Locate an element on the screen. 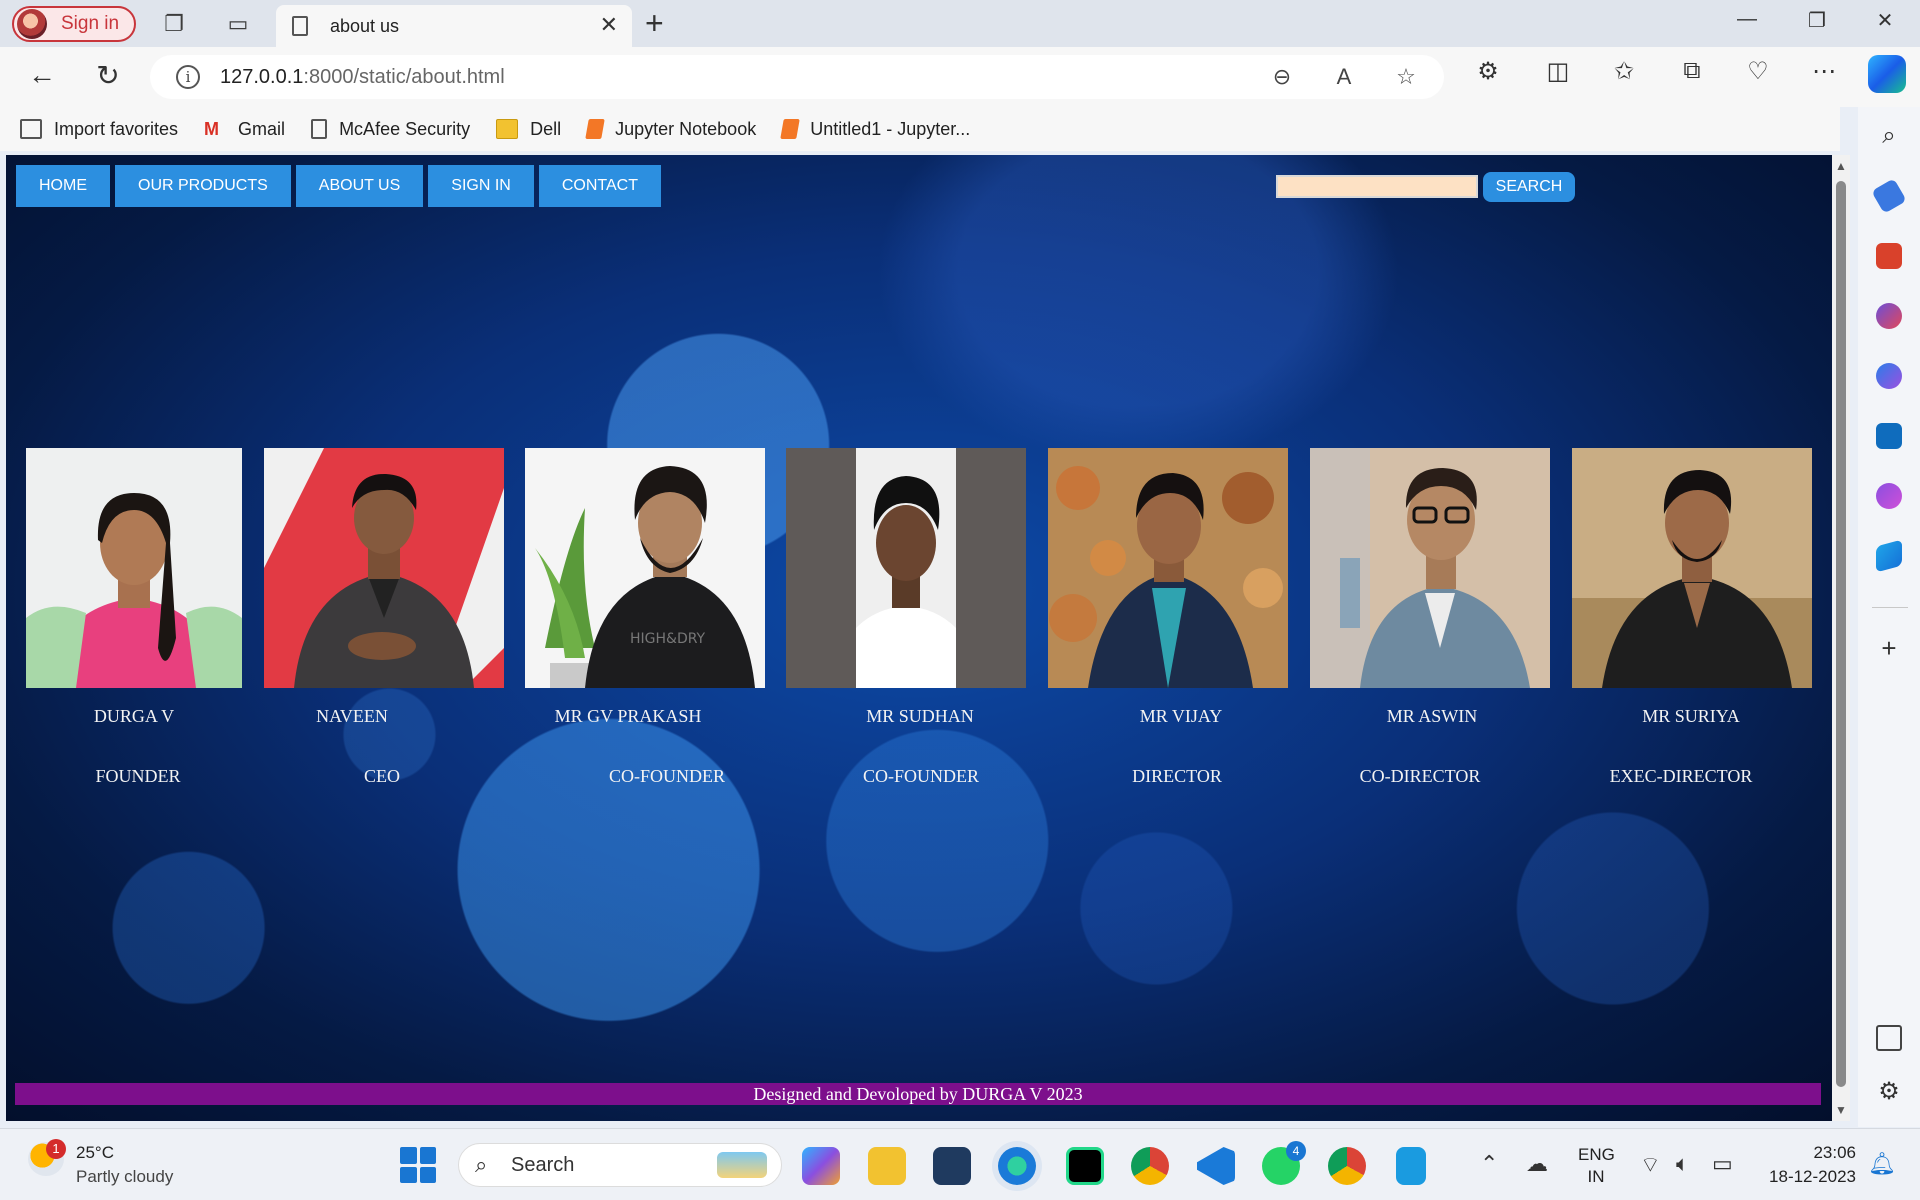  team-name-2: NAVEEN is located at coordinates (352, 716).